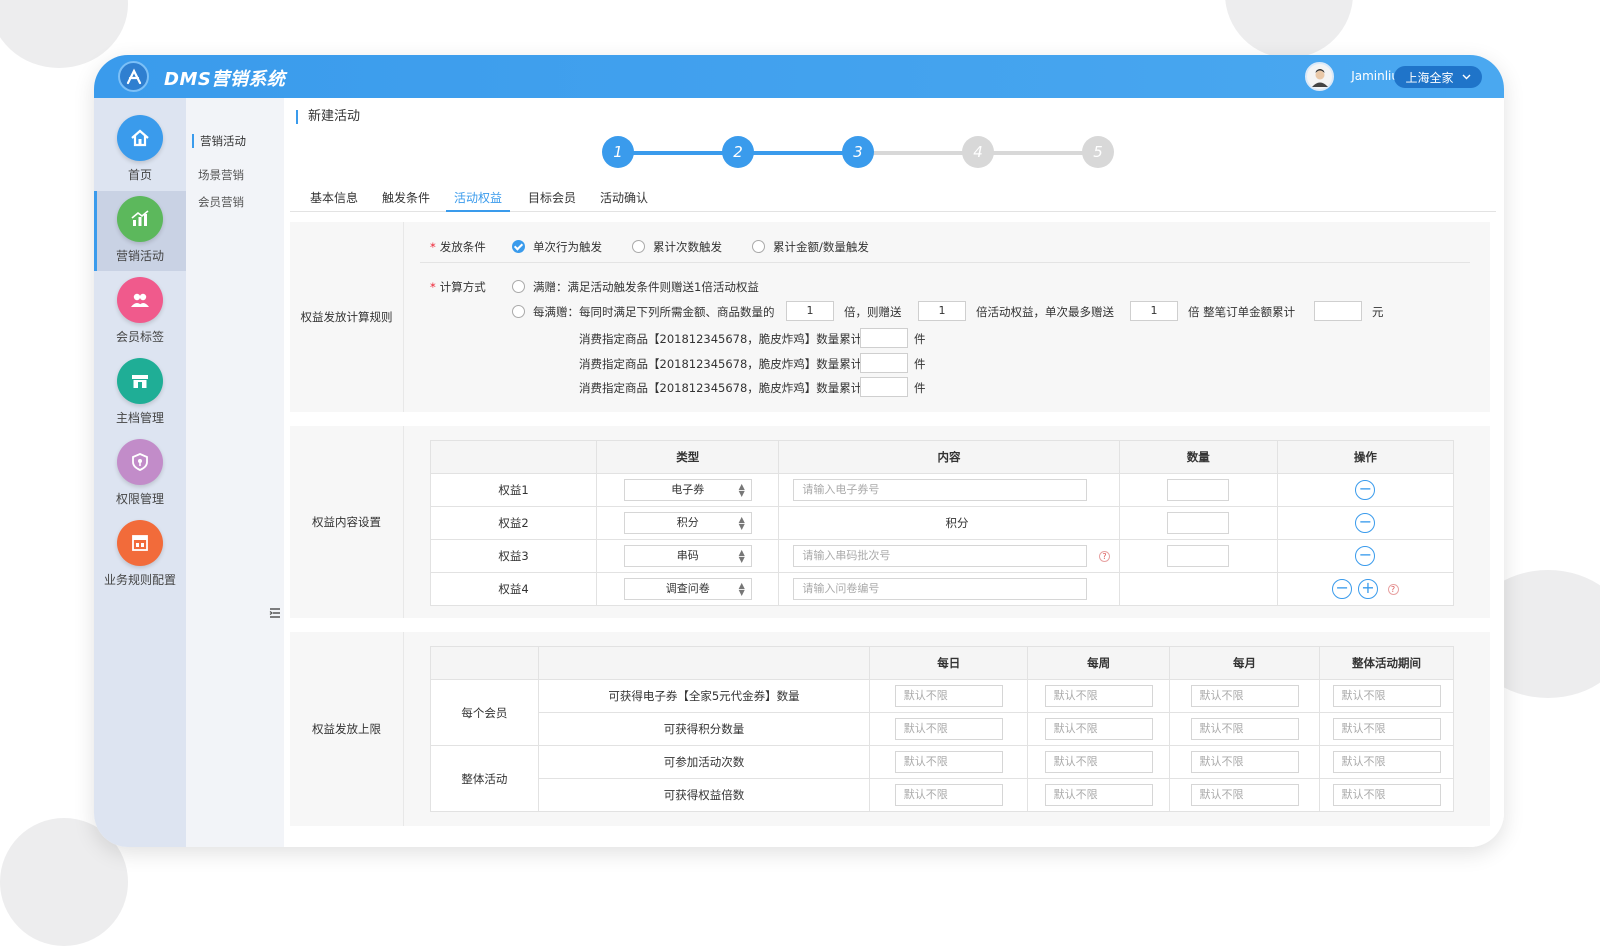 This screenshot has height=946, width=1600. I want to click on select-value: 积分, so click(687, 522).